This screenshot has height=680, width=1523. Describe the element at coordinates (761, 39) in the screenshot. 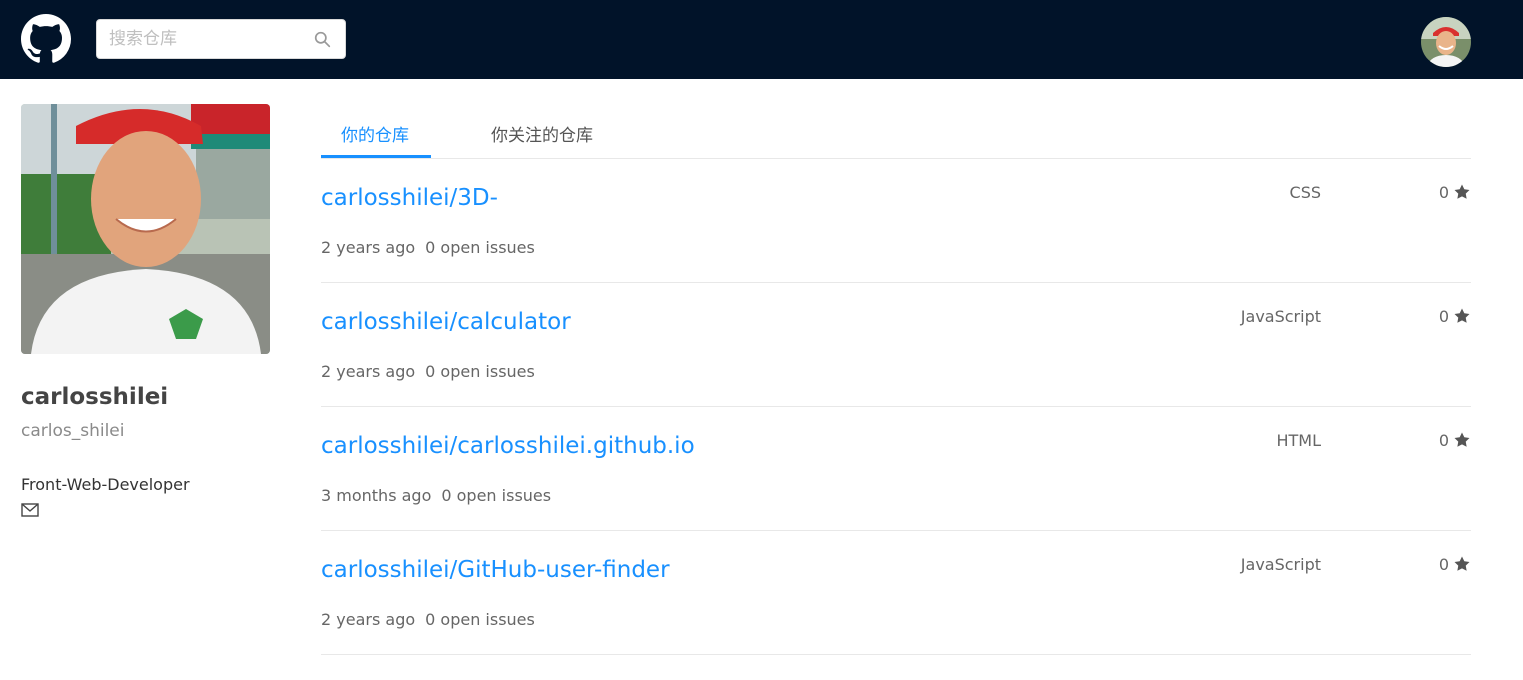

I see `top-navbar` at that location.